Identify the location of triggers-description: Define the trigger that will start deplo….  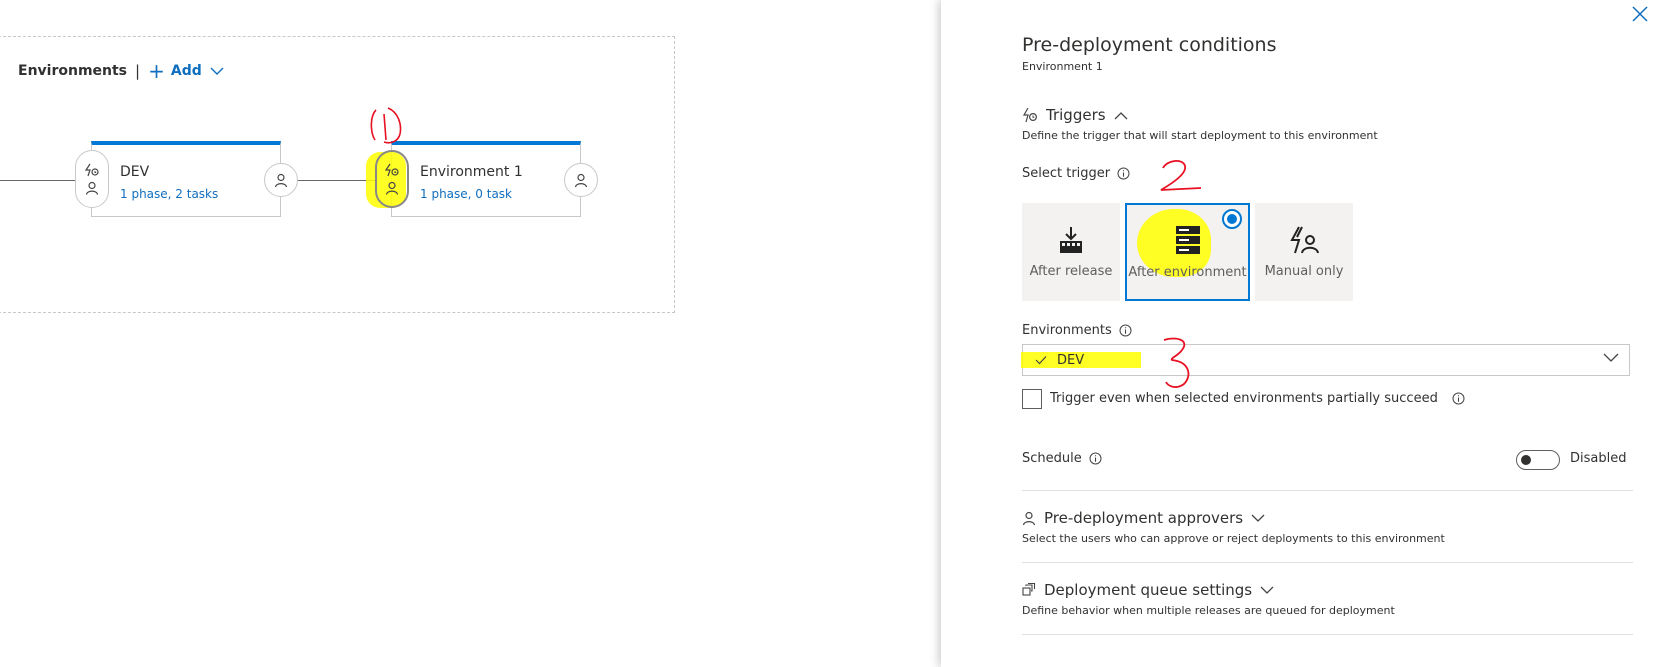
(1200, 135).